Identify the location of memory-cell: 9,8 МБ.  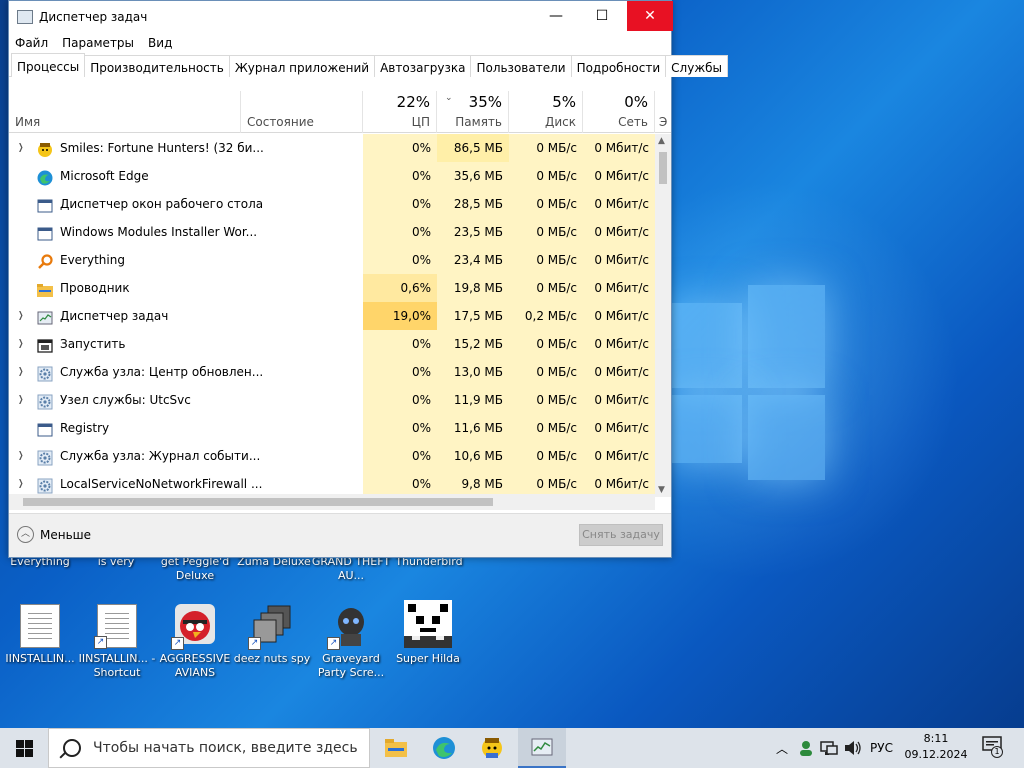
(473, 483).